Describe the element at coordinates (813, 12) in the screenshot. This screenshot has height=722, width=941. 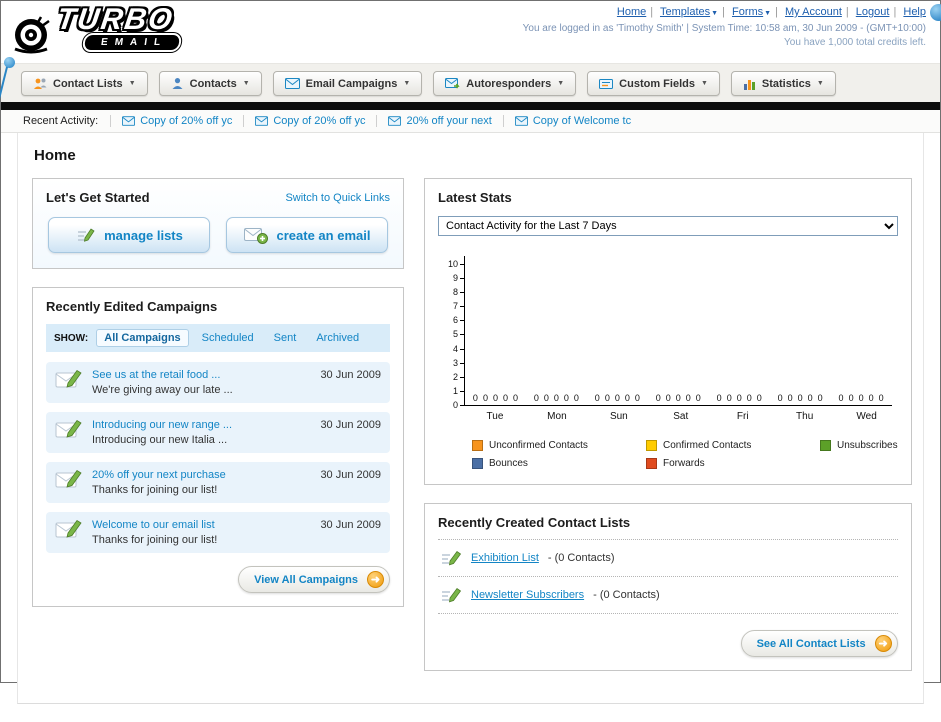
I see `top-link-my-account: My Account` at that location.